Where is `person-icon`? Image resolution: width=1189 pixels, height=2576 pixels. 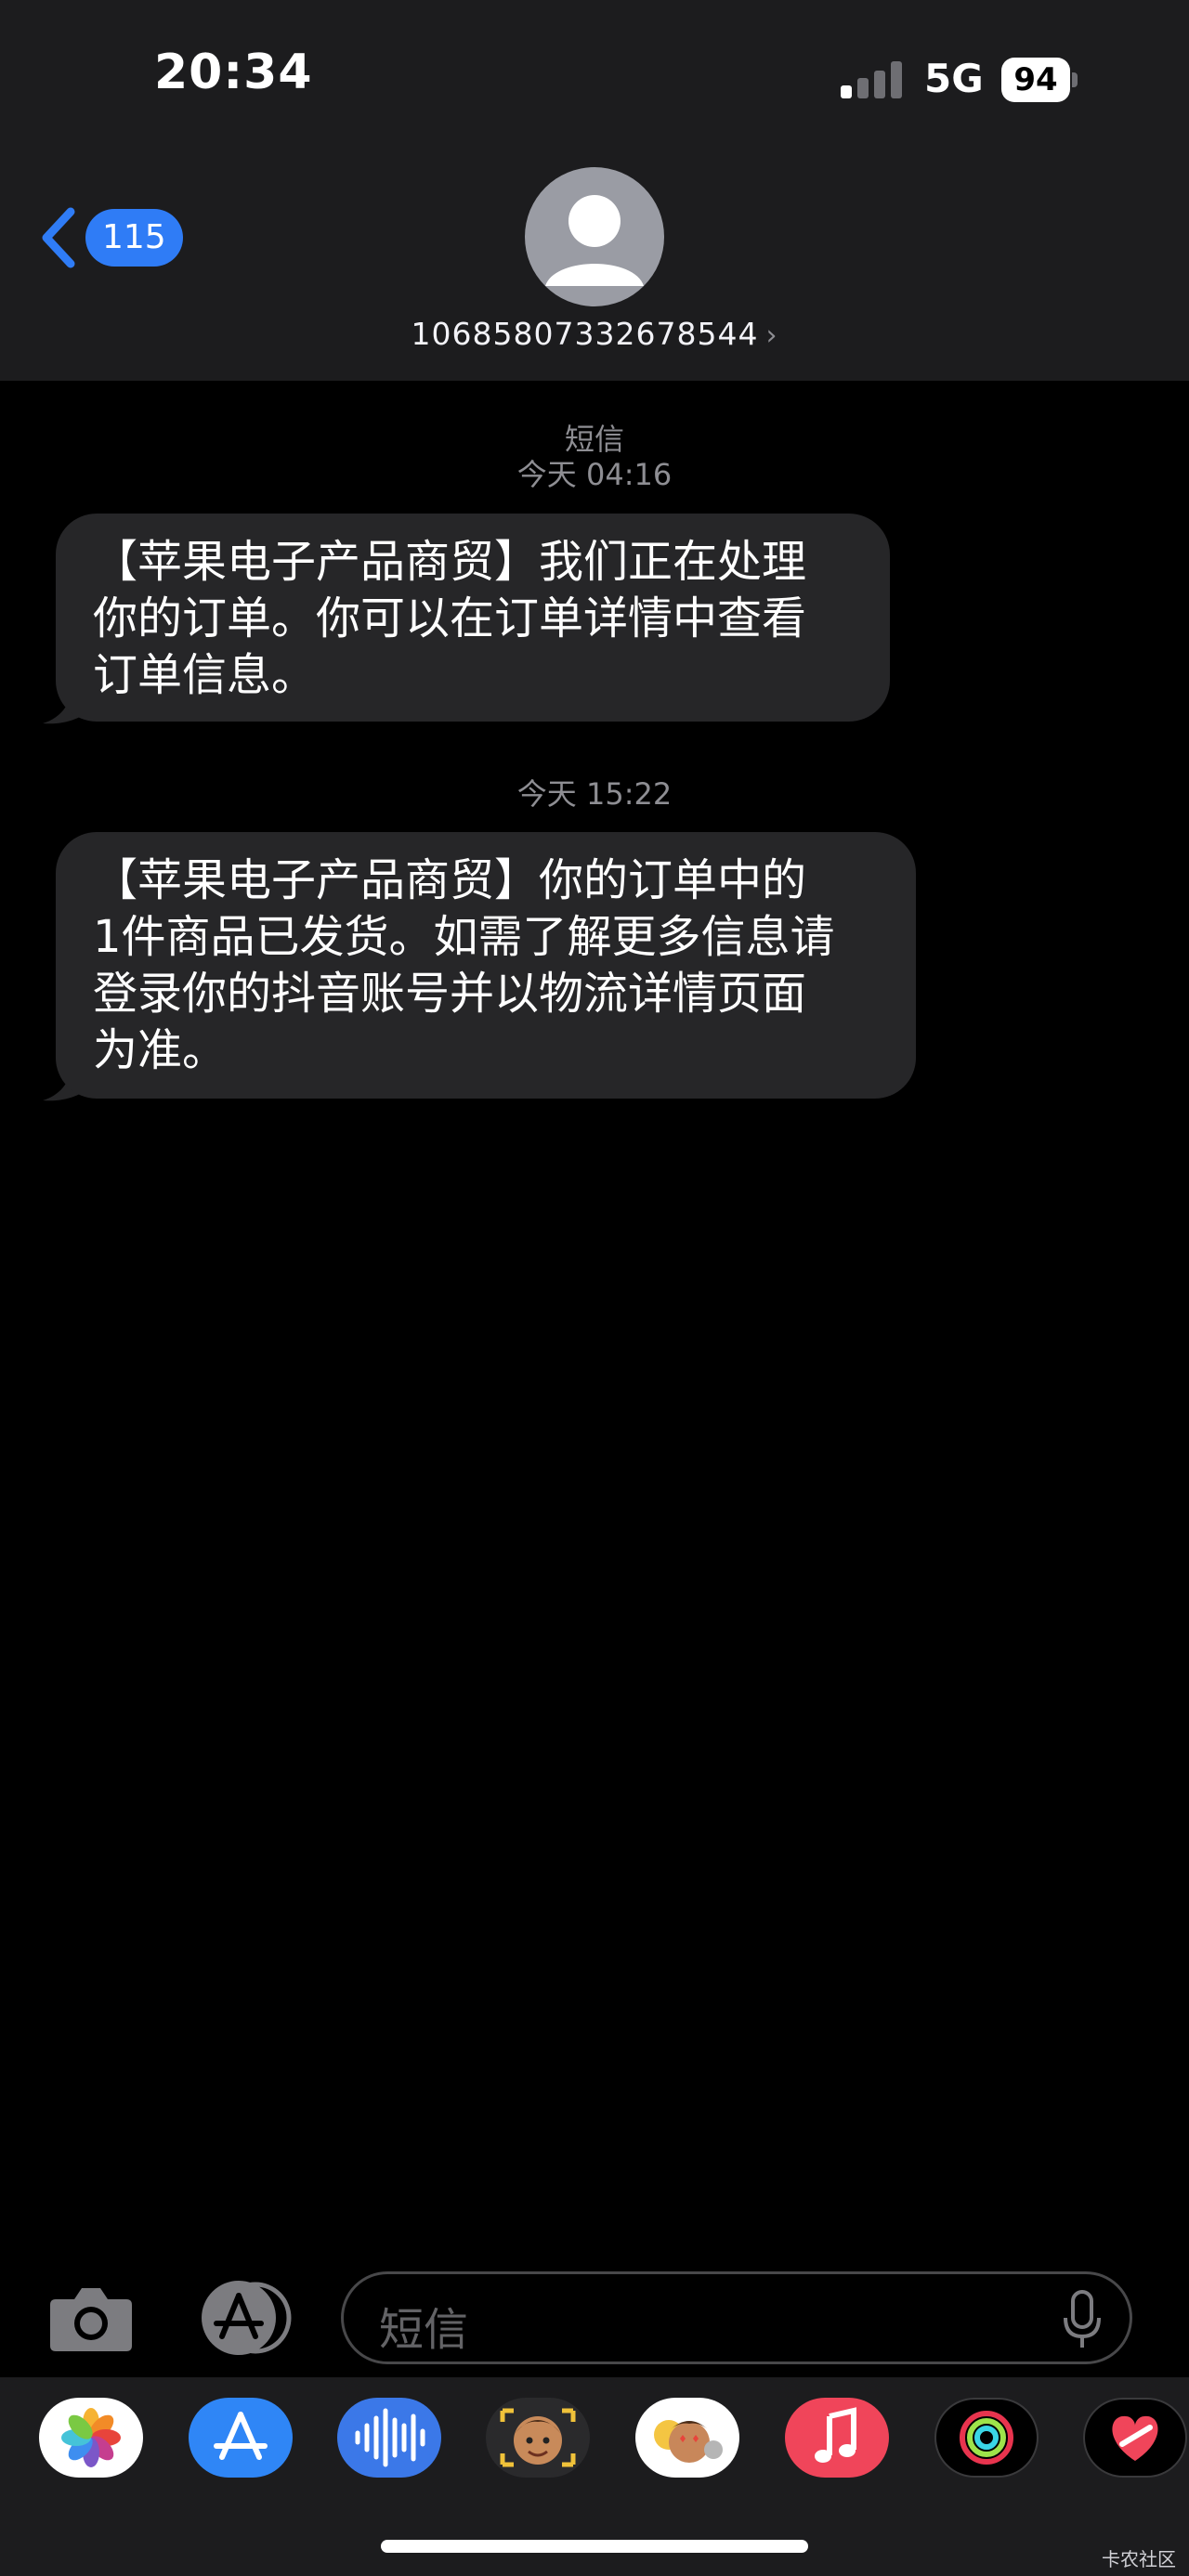 person-icon is located at coordinates (594, 240).